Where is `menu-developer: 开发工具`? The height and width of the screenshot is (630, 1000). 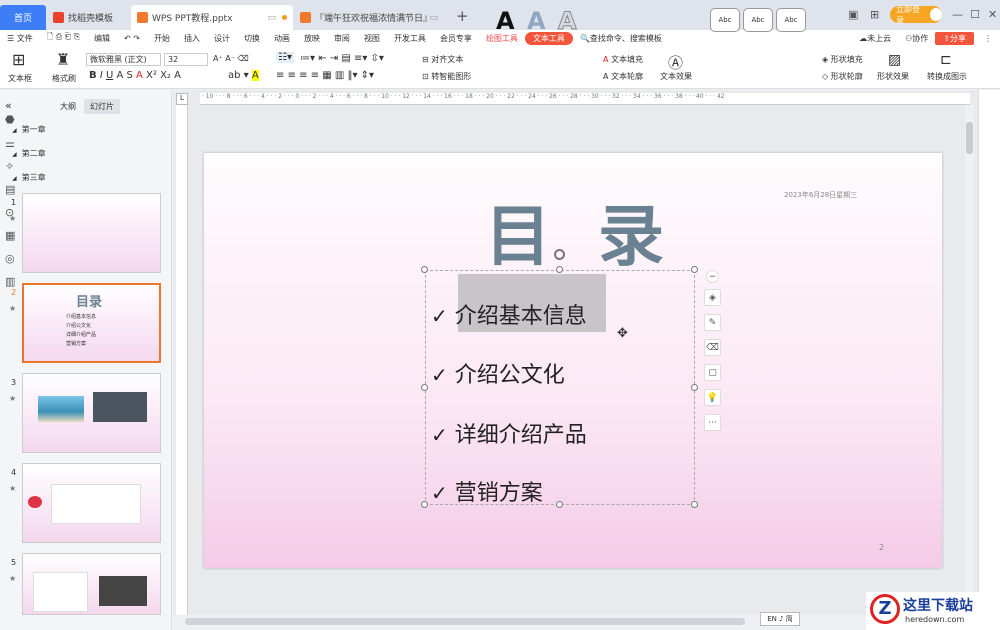 menu-developer: 开发工具 is located at coordinates (410, 38).